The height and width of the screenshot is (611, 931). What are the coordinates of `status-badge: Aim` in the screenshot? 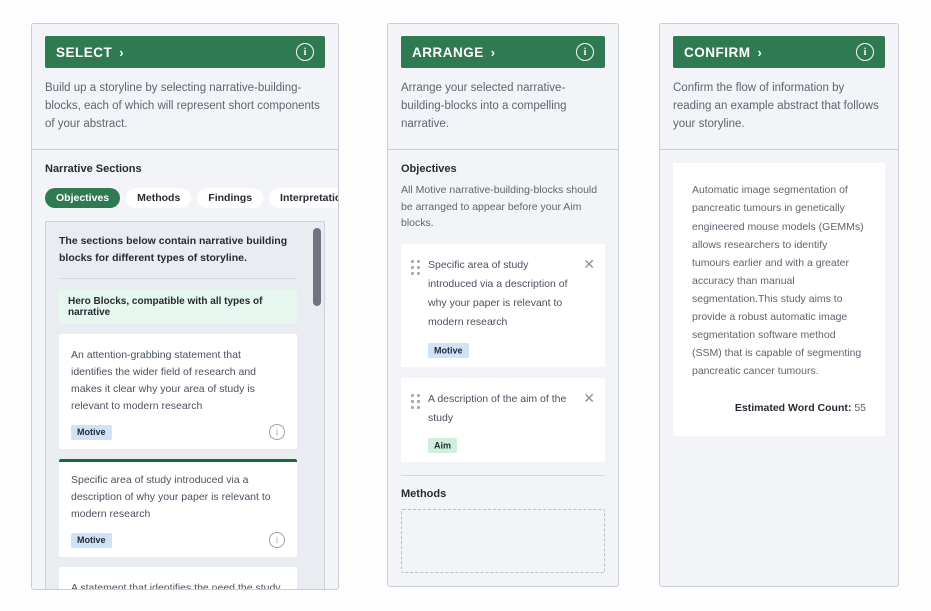 It's located at (443, 445).